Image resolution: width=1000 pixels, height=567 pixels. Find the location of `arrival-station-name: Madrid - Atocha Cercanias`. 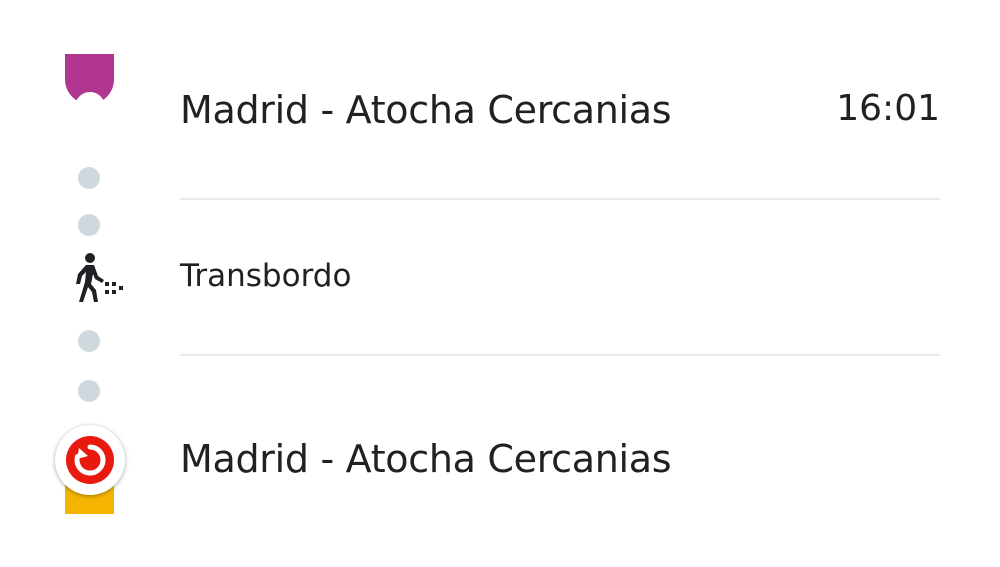

arrival-station-name: Madrid - Atocha Cercanias is located at coordinates (426, 459).